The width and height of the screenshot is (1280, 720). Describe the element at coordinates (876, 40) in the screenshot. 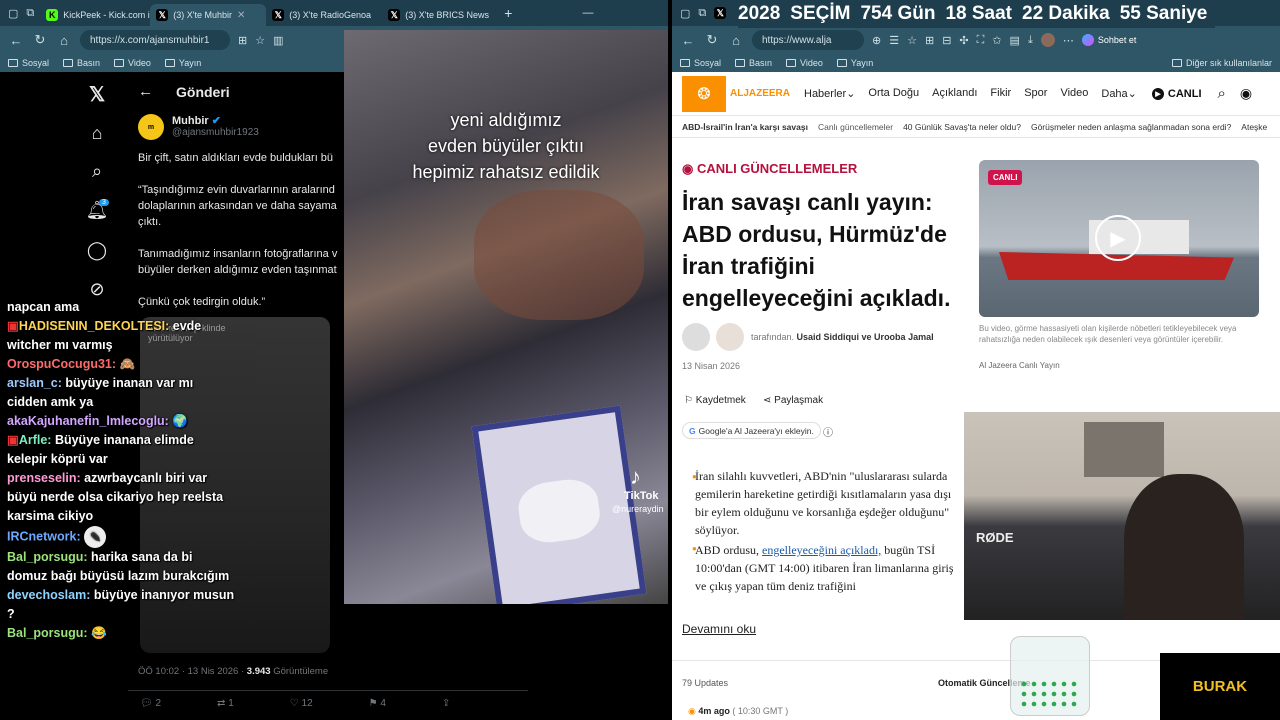

I see `translate-icon: ⊕` at that location.